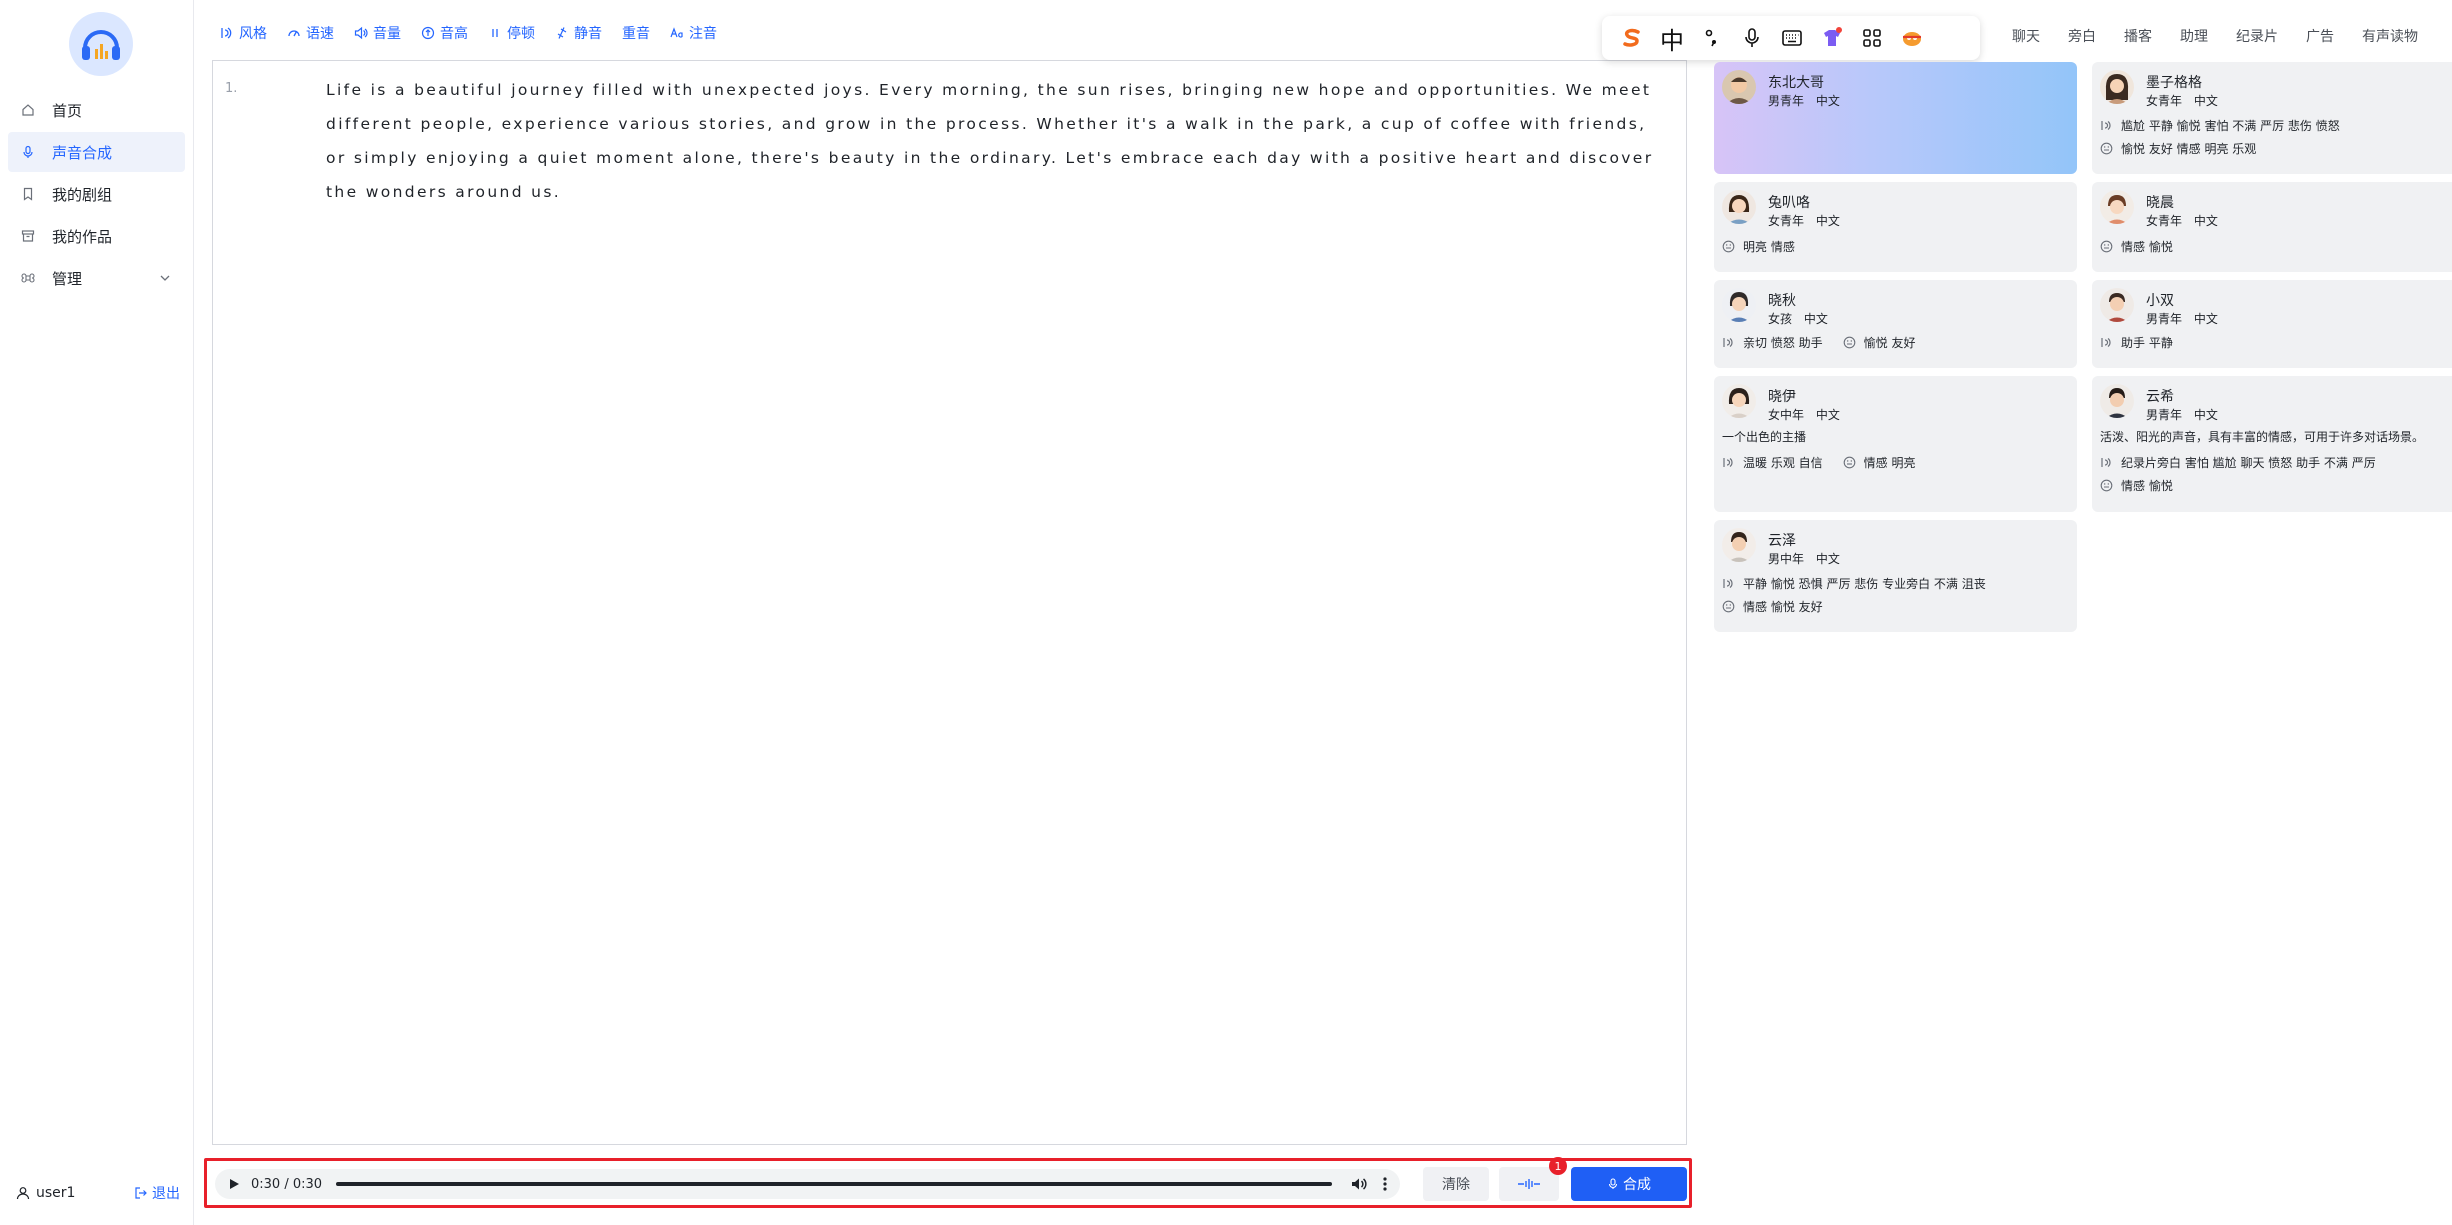  Describe the element at coordinates (1629, 1184) in the screenshot. I see `synthesize-button: 合成` at that location.